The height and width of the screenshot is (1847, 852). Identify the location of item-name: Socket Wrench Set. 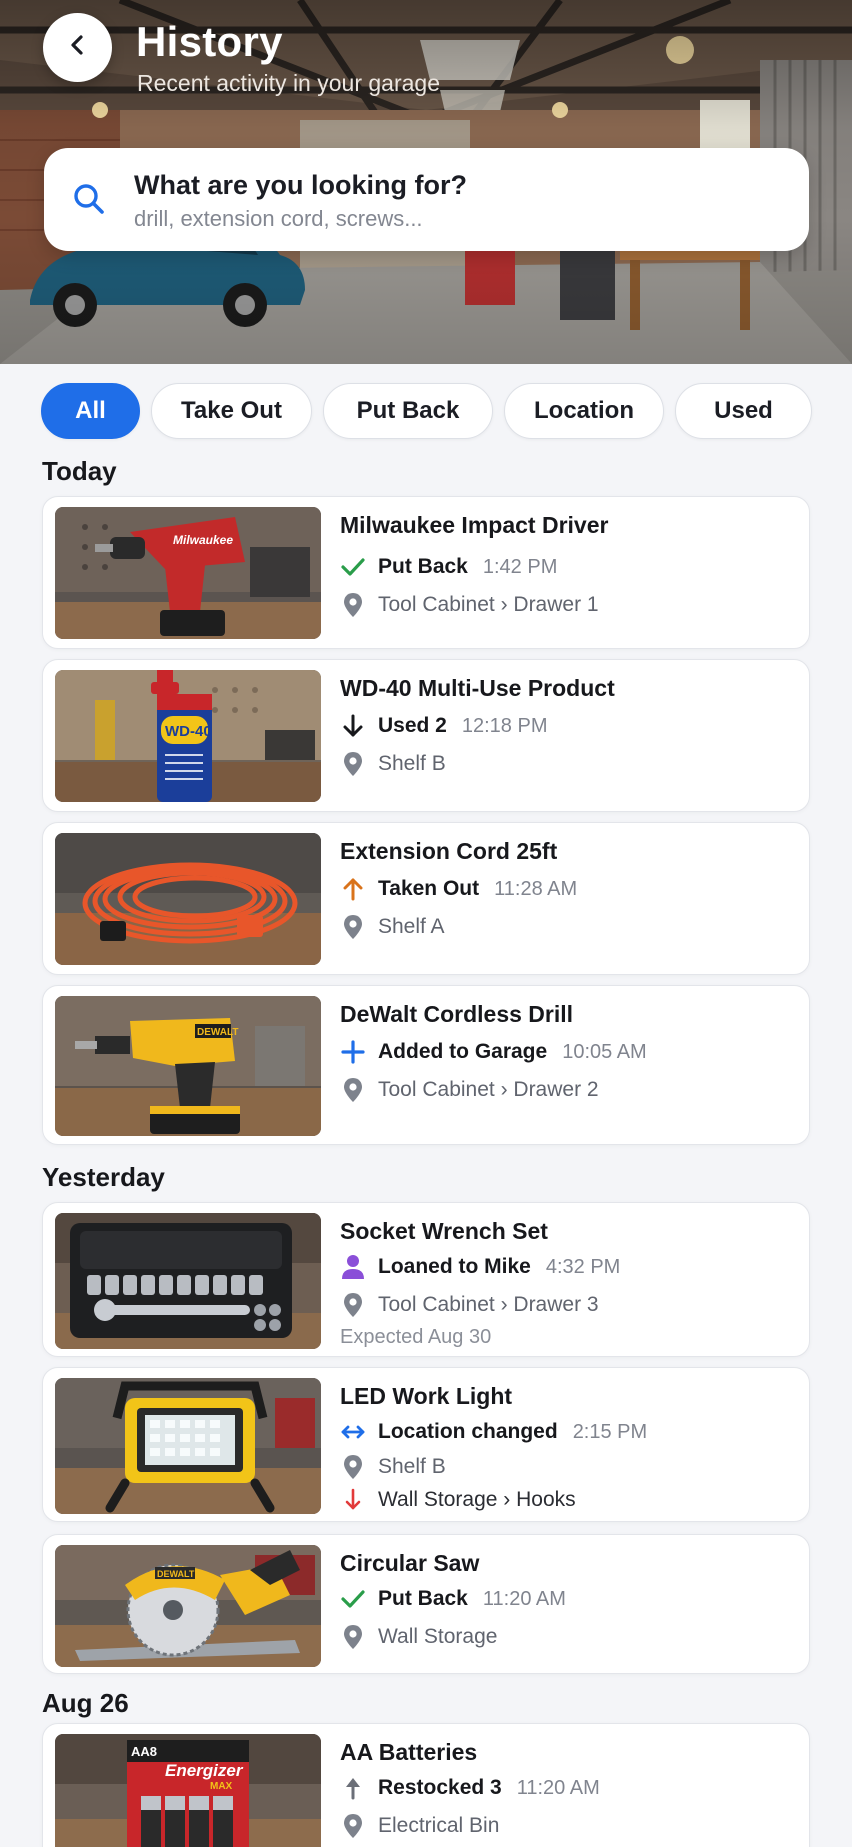
(444, 1231).